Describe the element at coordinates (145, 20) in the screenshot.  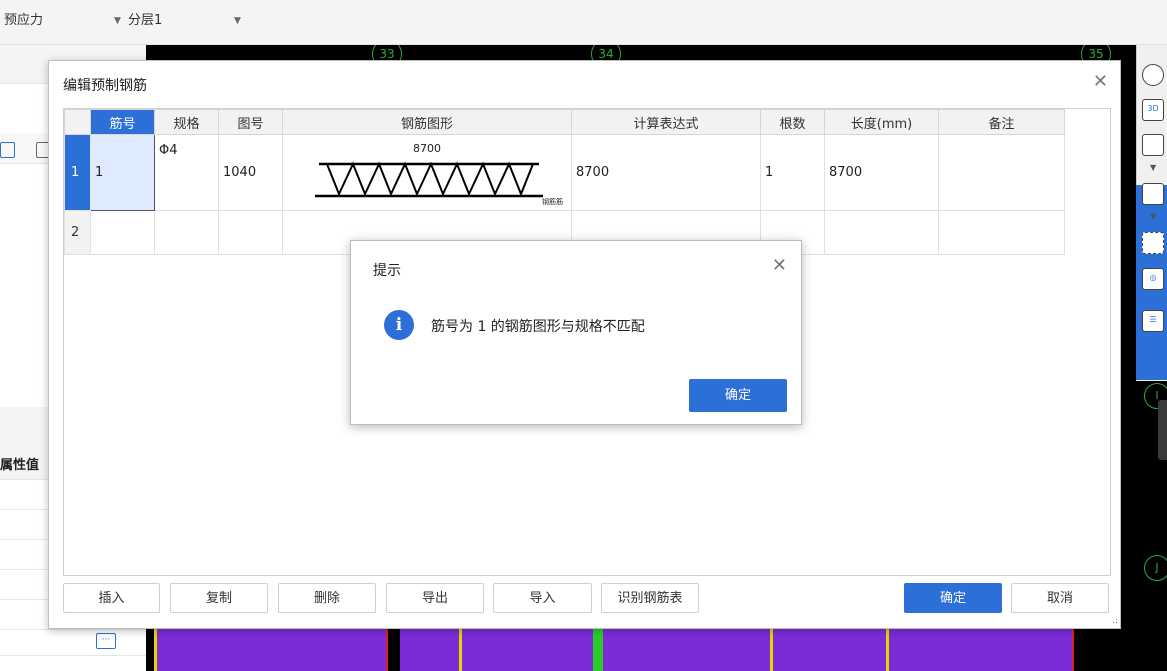
I see `layer-select-value: 分层1` at that location.